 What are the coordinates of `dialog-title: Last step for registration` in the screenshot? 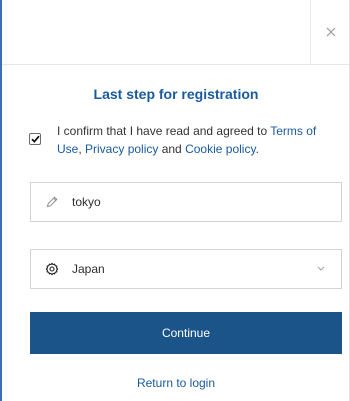 It's located at (176, 94).